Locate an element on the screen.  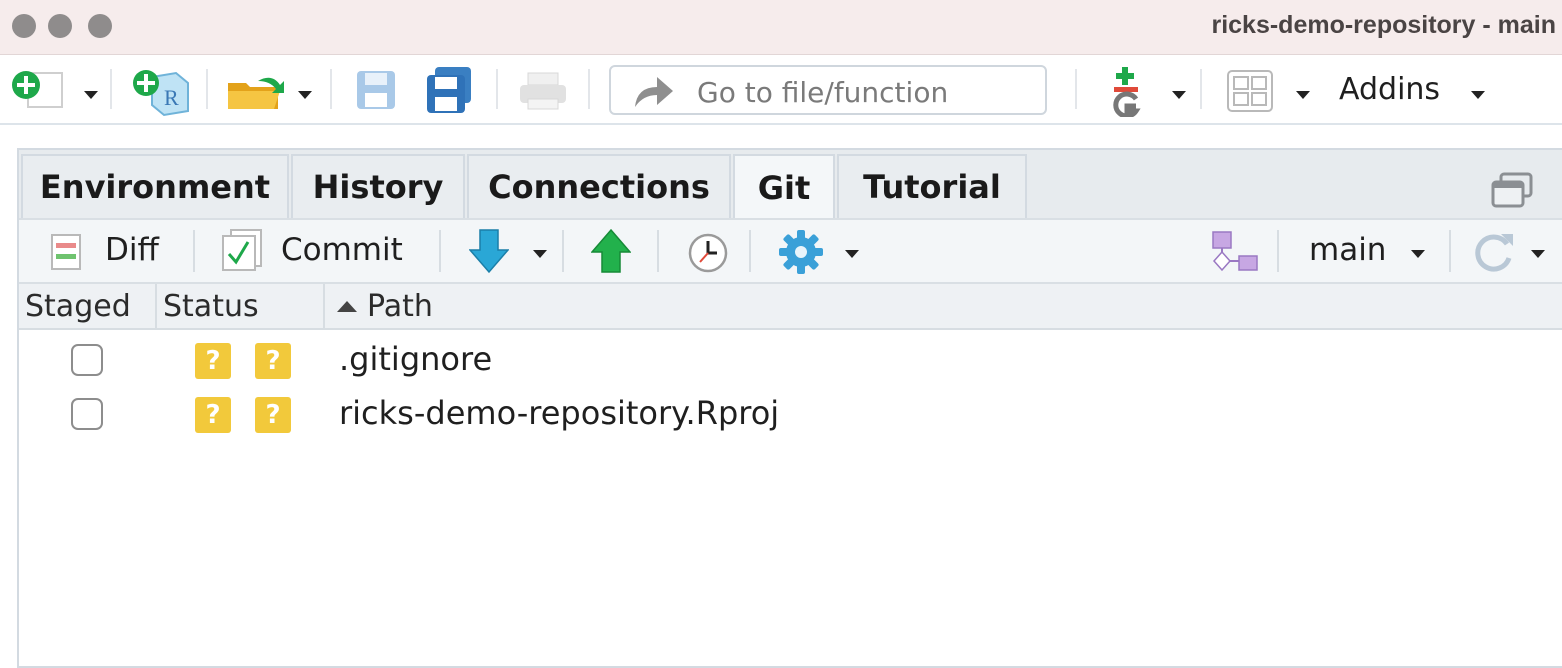
go-to-file-placeholder: Go to file/function is located at coordinates (823, 92).